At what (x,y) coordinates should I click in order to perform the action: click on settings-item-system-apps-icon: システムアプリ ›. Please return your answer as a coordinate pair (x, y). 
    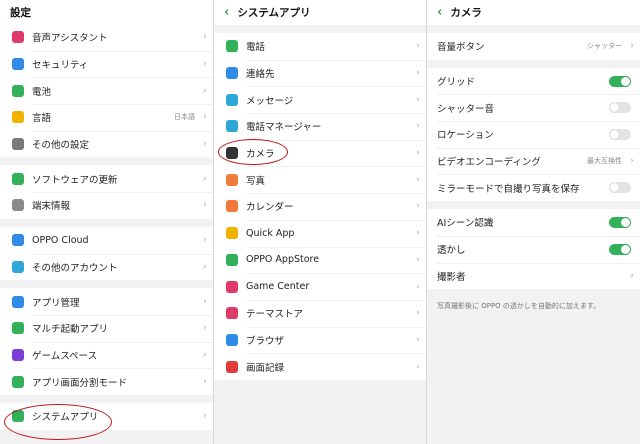
    Looking at the image, I should click on (106, 416).